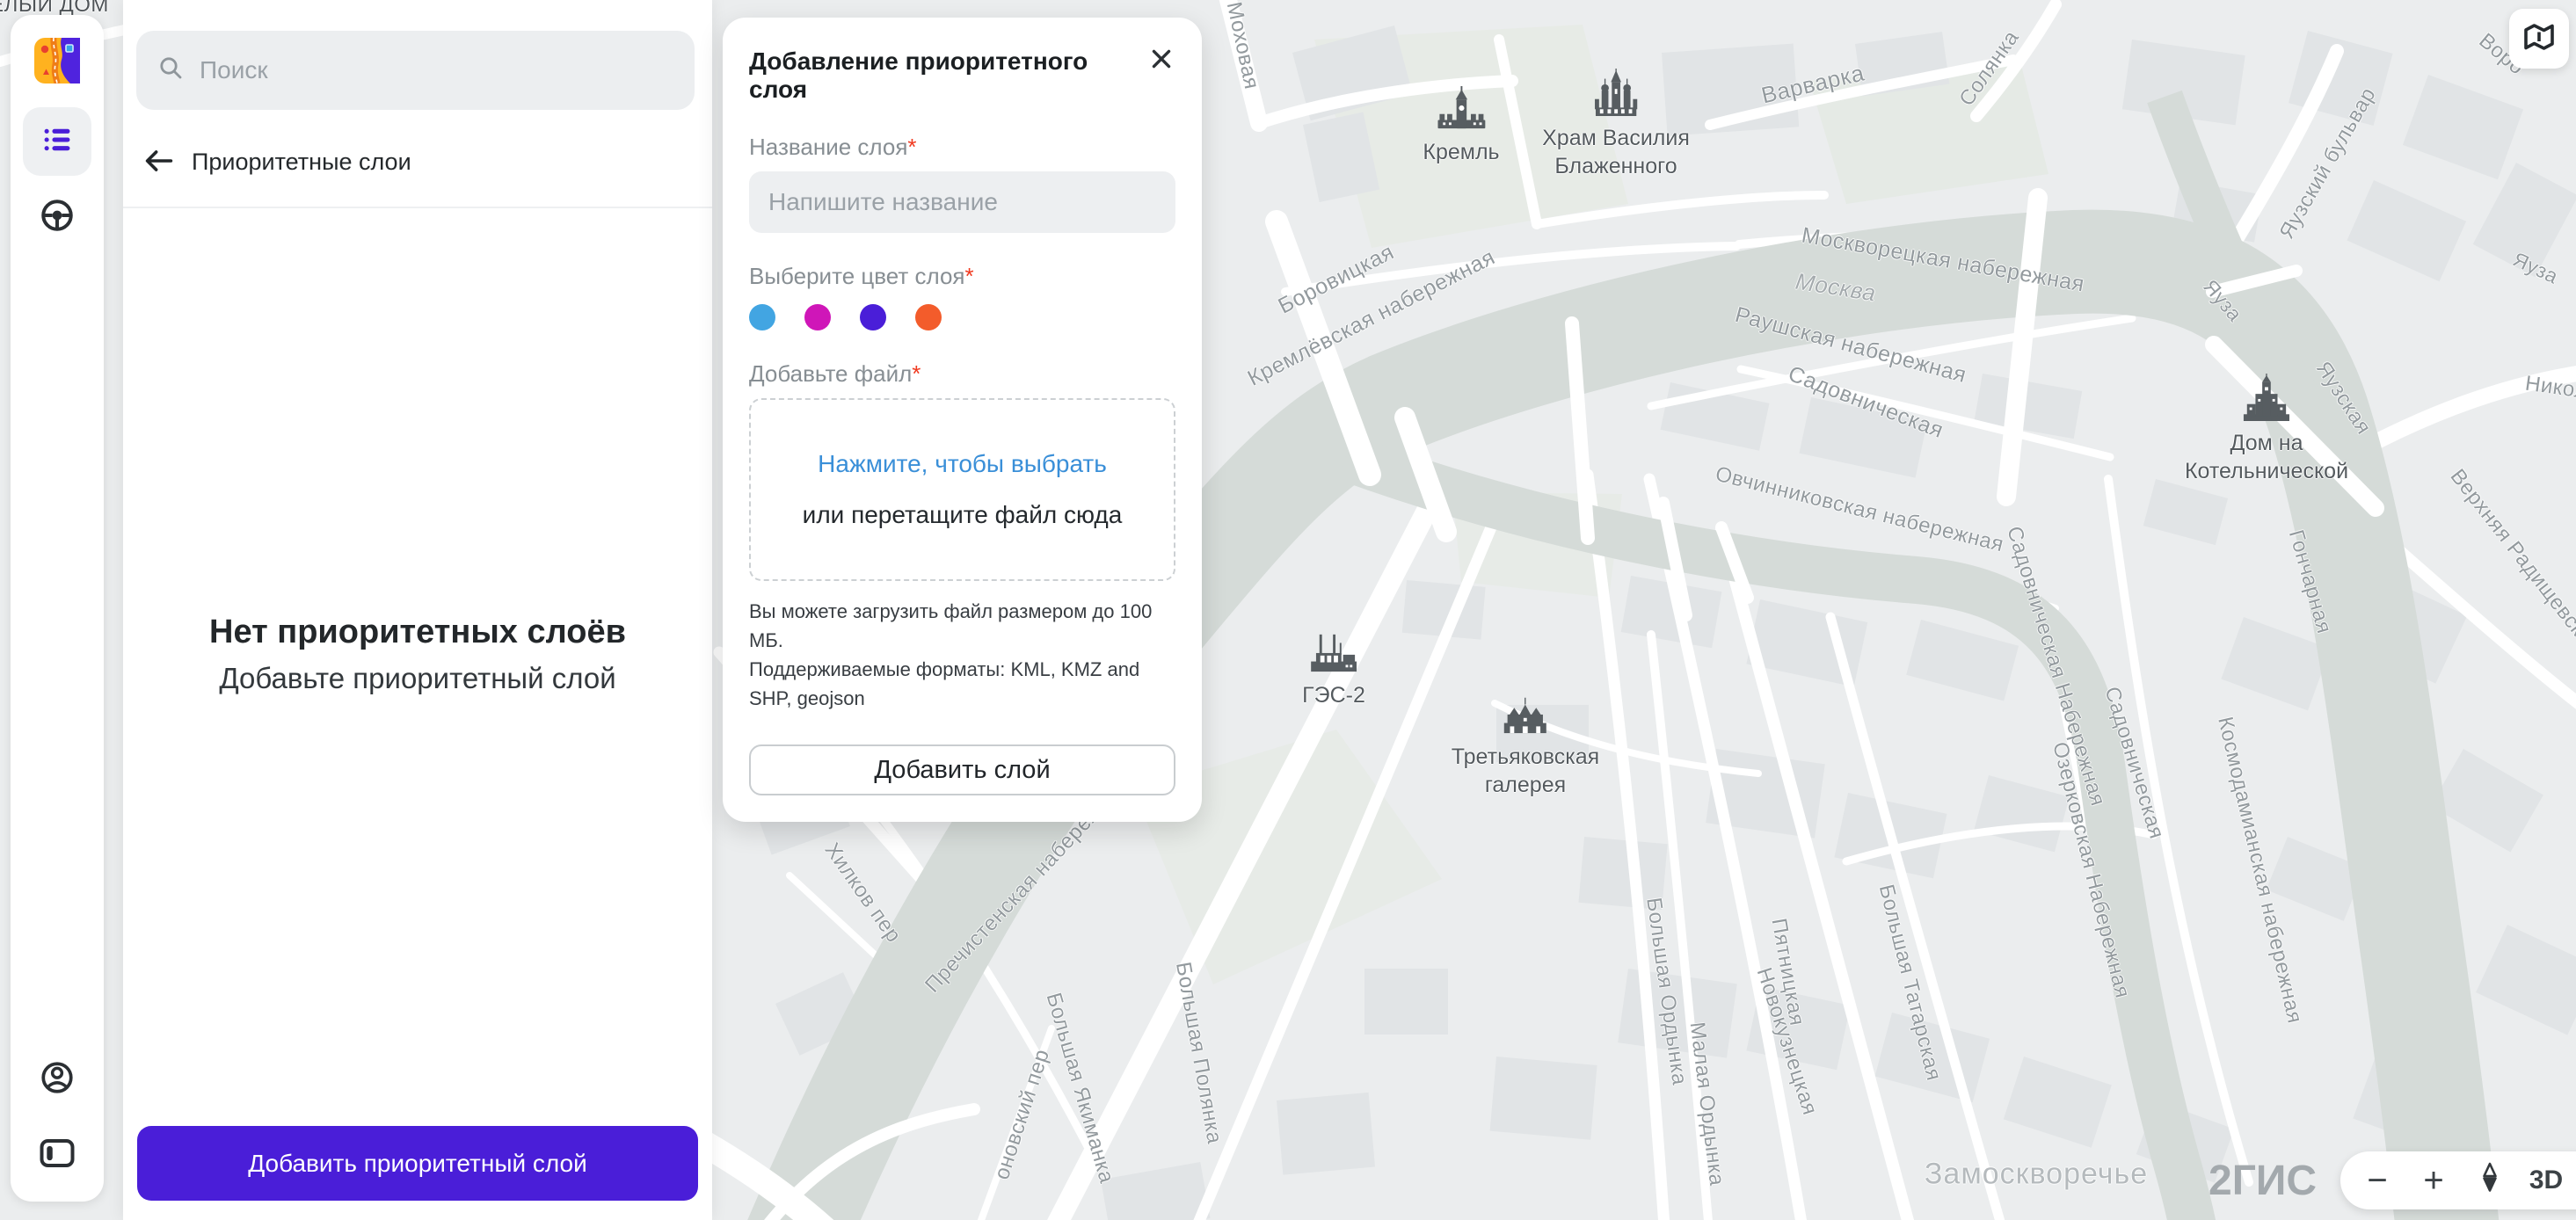 The width and height of the screenshot is (2576, 1220). I want to click on color-options, so click(962, 317).